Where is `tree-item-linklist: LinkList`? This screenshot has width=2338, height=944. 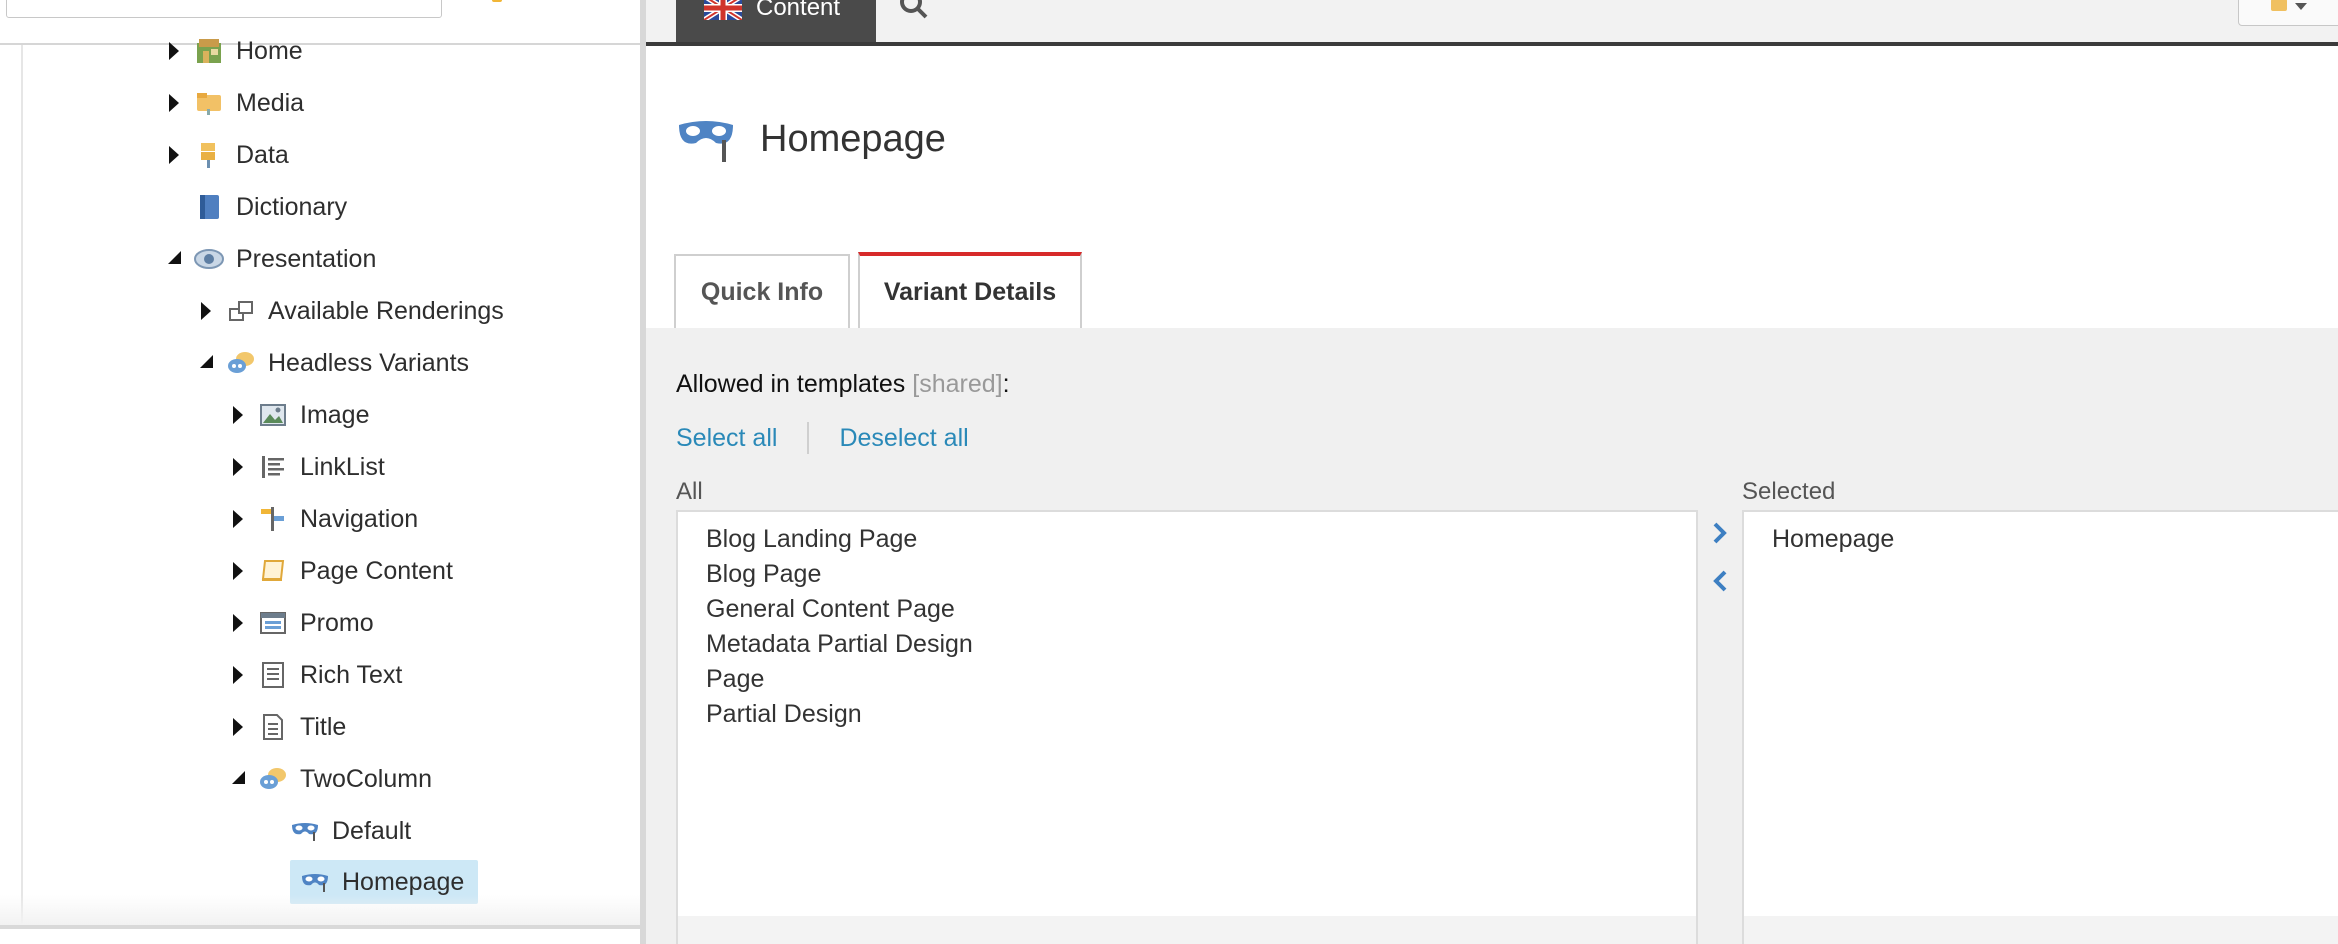 tree-item-linklist: LinkList is located at coordinates (305, 467).